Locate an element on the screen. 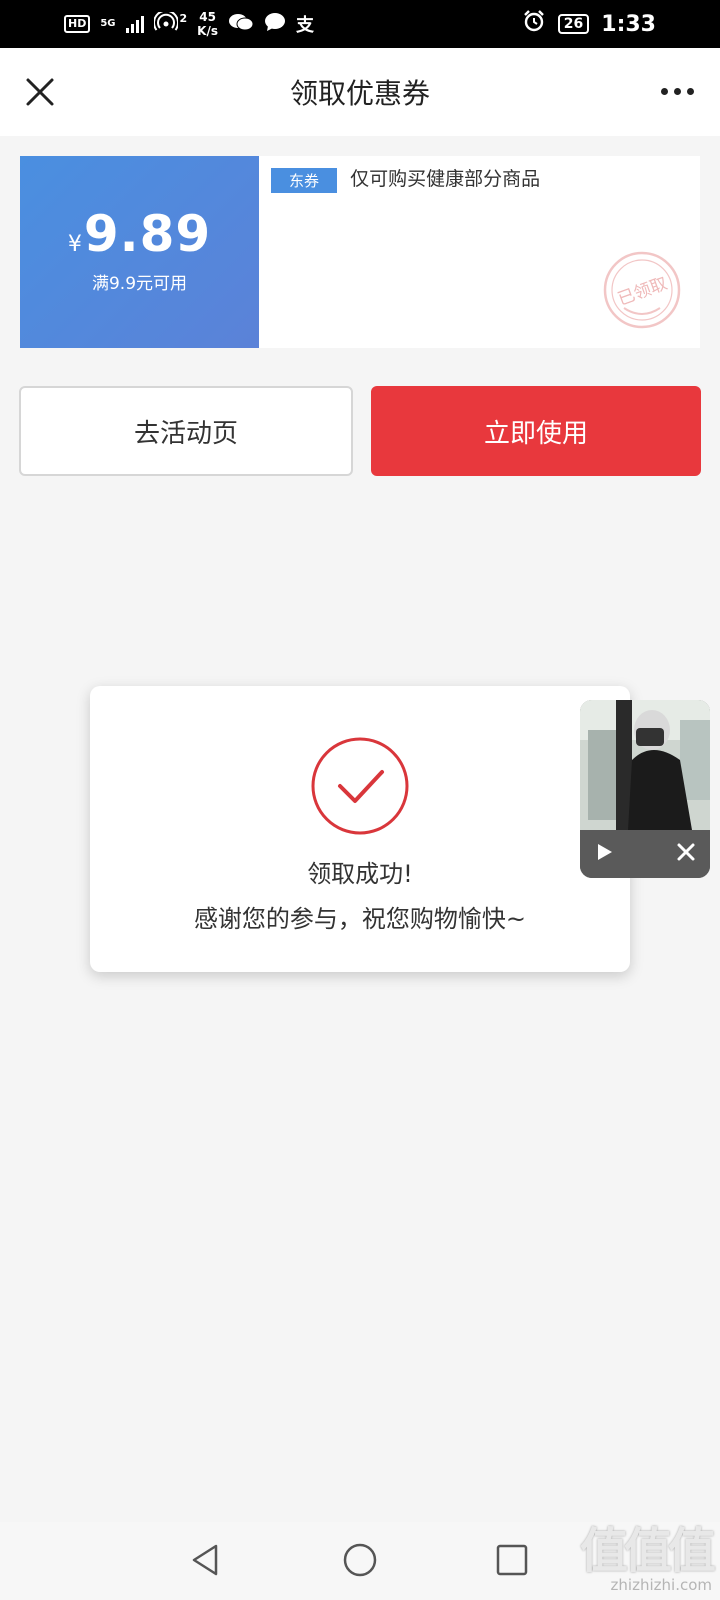  coupon-currency: ¥ is located at coordinates (74, 244).